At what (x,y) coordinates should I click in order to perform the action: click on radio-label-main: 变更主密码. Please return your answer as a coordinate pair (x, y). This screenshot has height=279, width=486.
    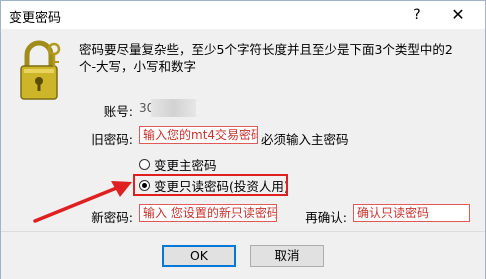
    Looking at the image, I should click on (185, 165).